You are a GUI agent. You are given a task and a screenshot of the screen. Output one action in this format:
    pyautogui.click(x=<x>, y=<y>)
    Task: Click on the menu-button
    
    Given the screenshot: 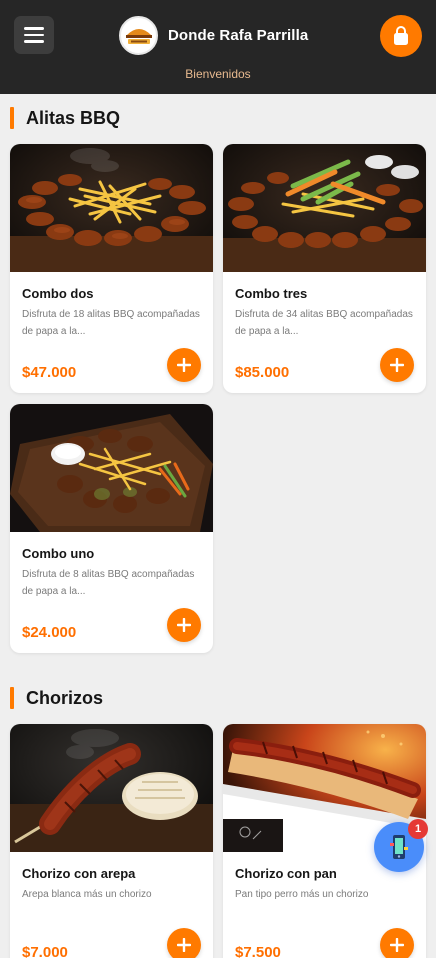 What is the action you would take?
    pyautogui.click(x=34, y=35)
    